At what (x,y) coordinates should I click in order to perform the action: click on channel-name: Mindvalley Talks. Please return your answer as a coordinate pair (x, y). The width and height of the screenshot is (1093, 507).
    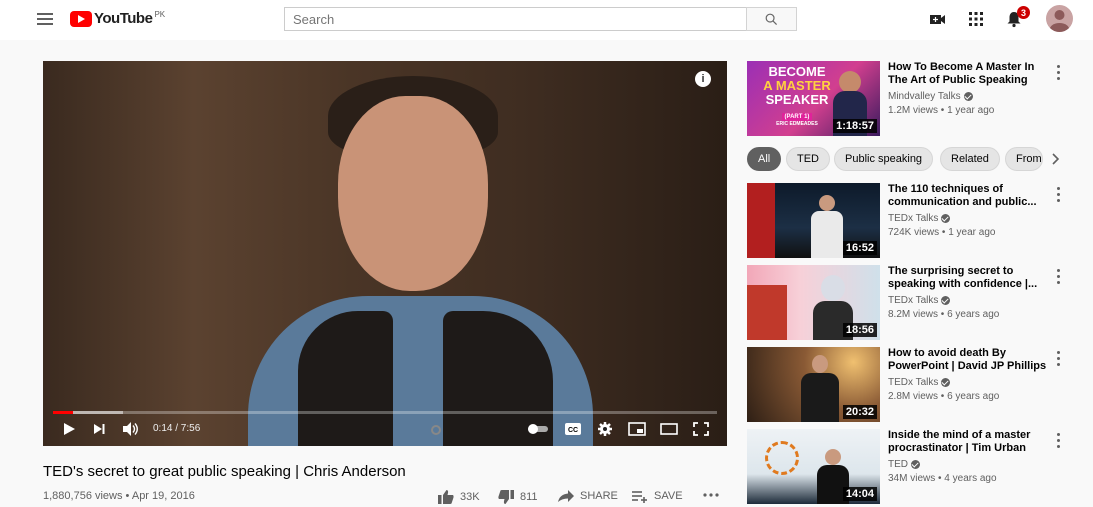
    Looking at the image, I should click on (930, 96).